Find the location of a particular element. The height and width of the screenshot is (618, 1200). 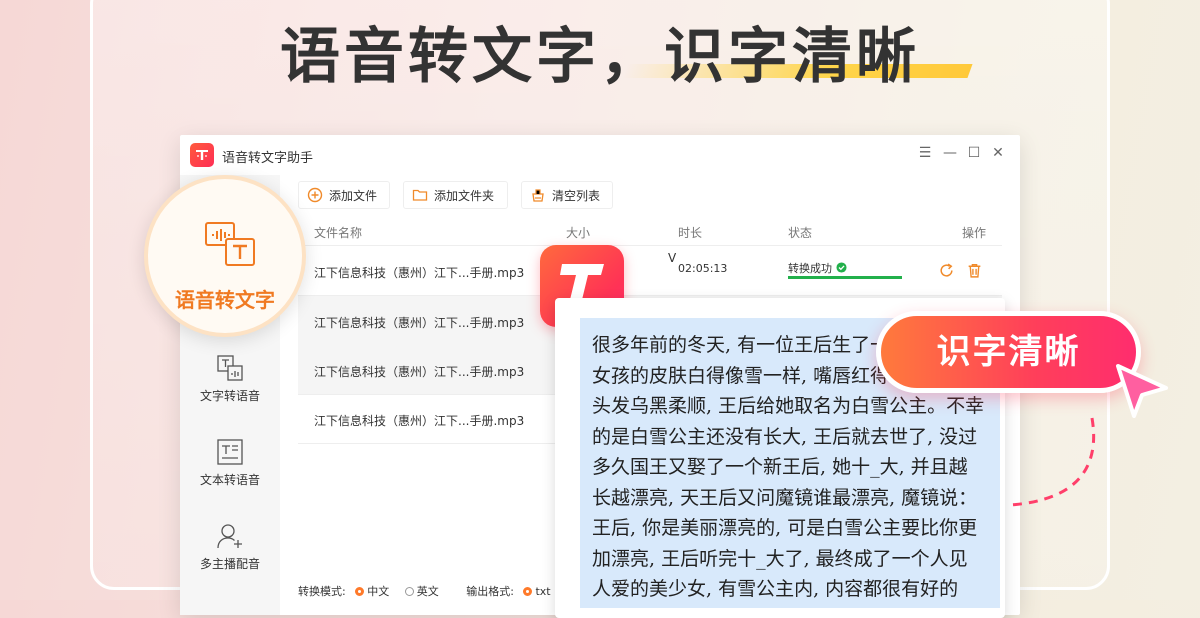

app-logo-icon is located at coordinates (202, 155).